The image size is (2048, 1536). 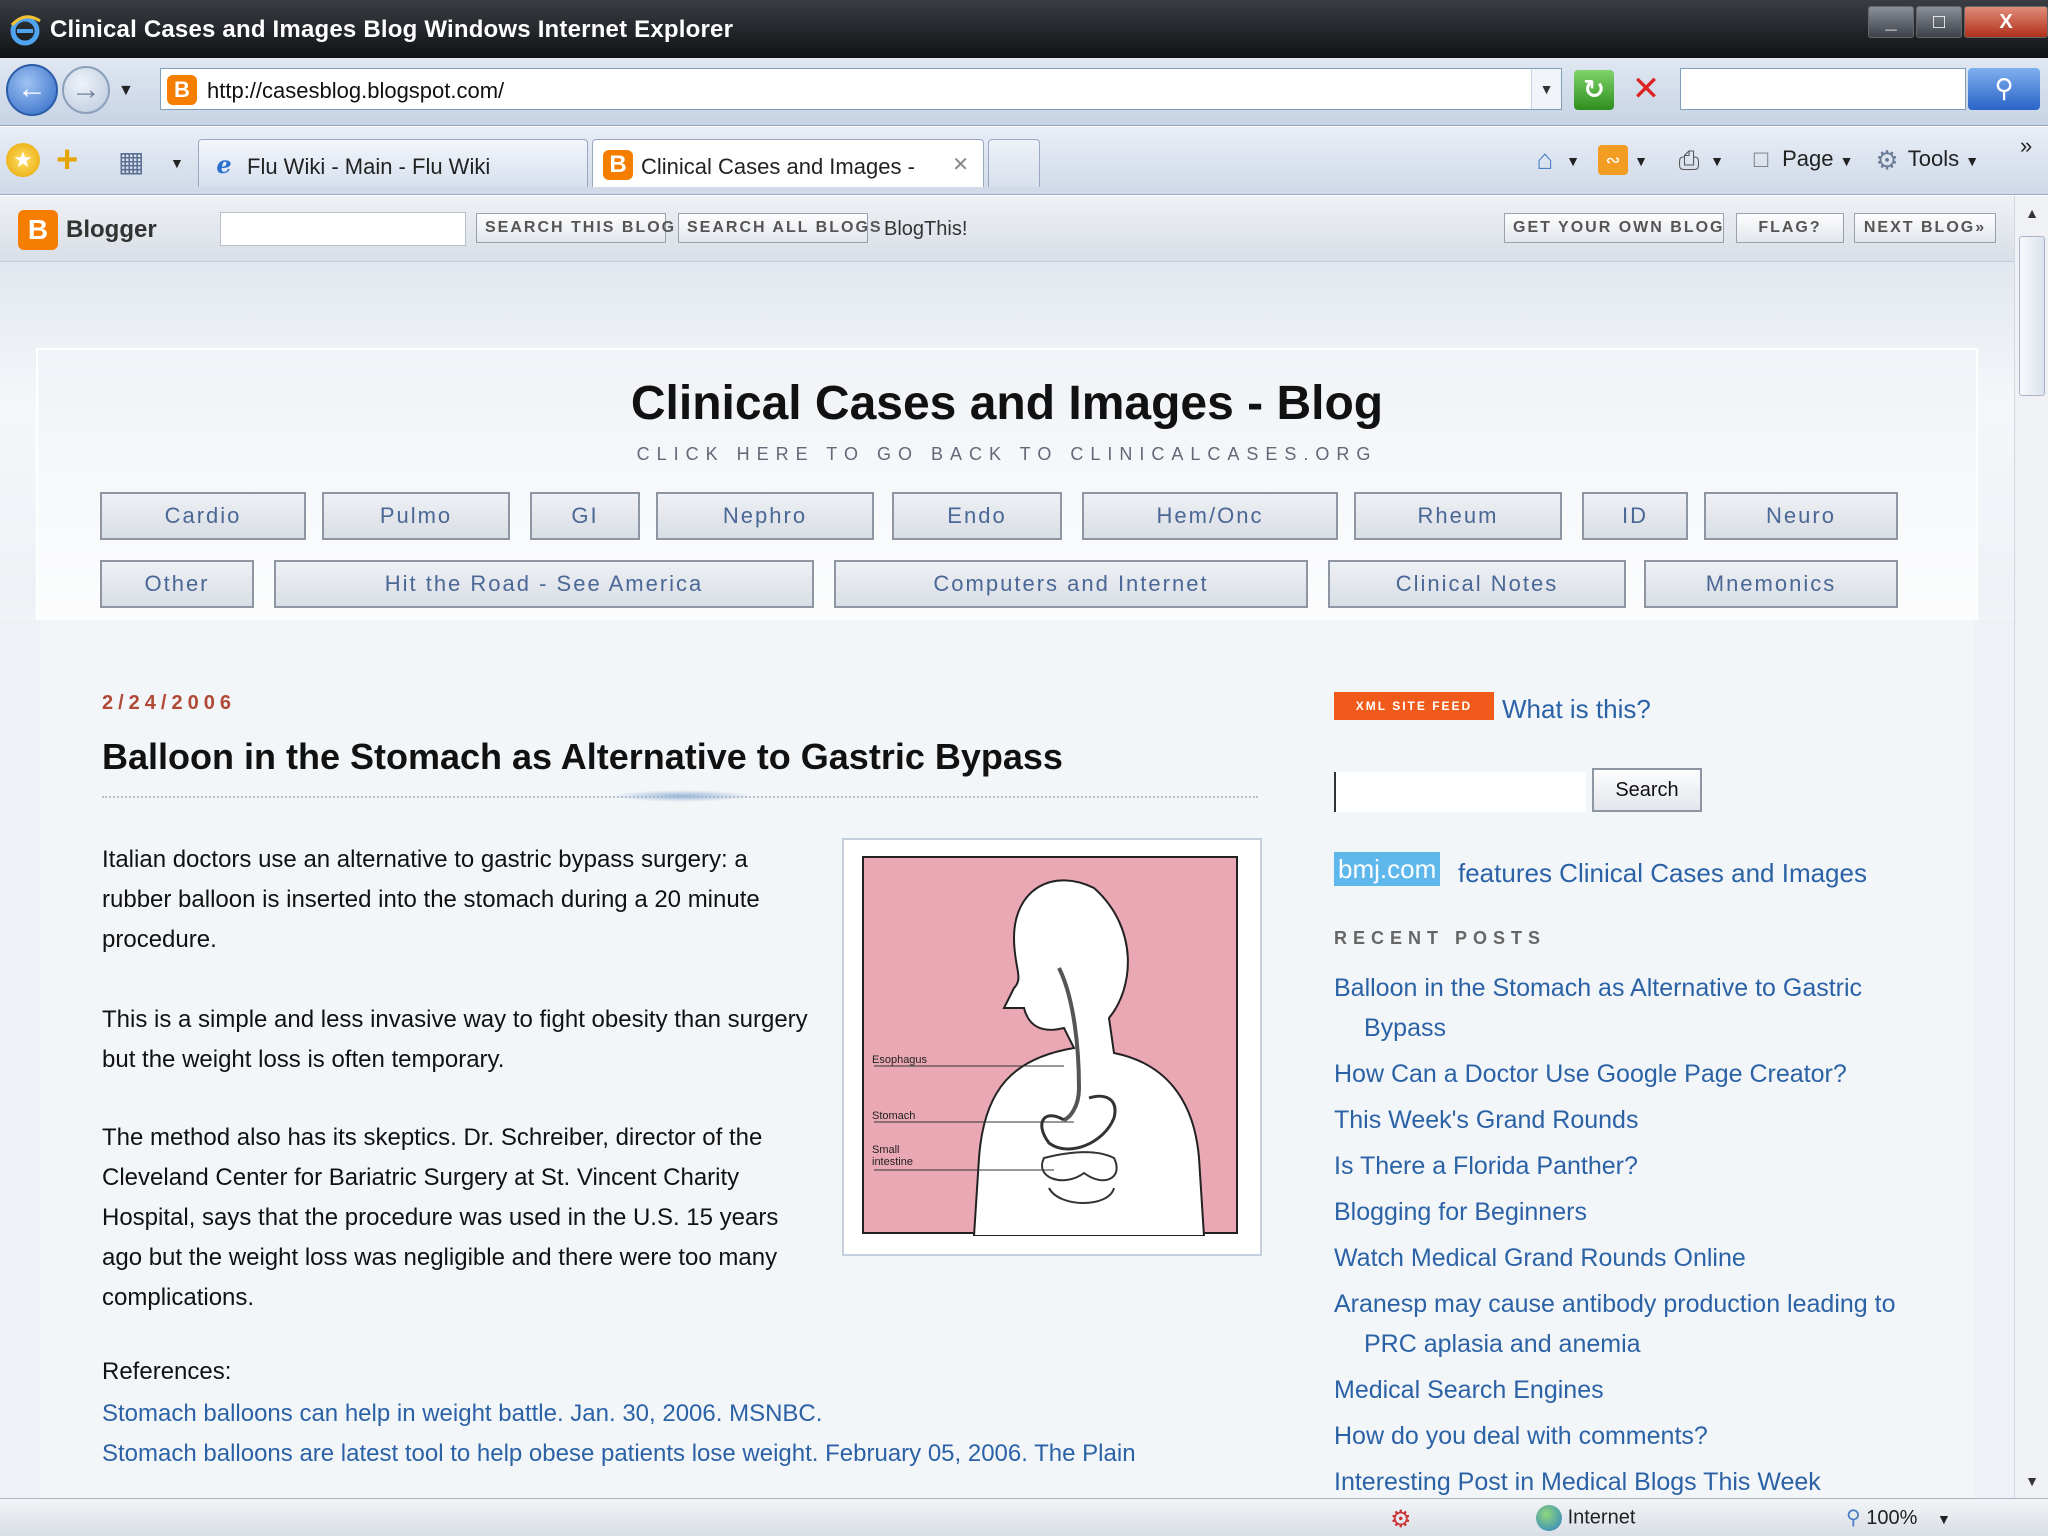 What do you see at coordinates (1624, 1120) in the screenshot?
I see `recent-post-link: This Week's Grand Rounds` at bounding box center [1624, 1120].